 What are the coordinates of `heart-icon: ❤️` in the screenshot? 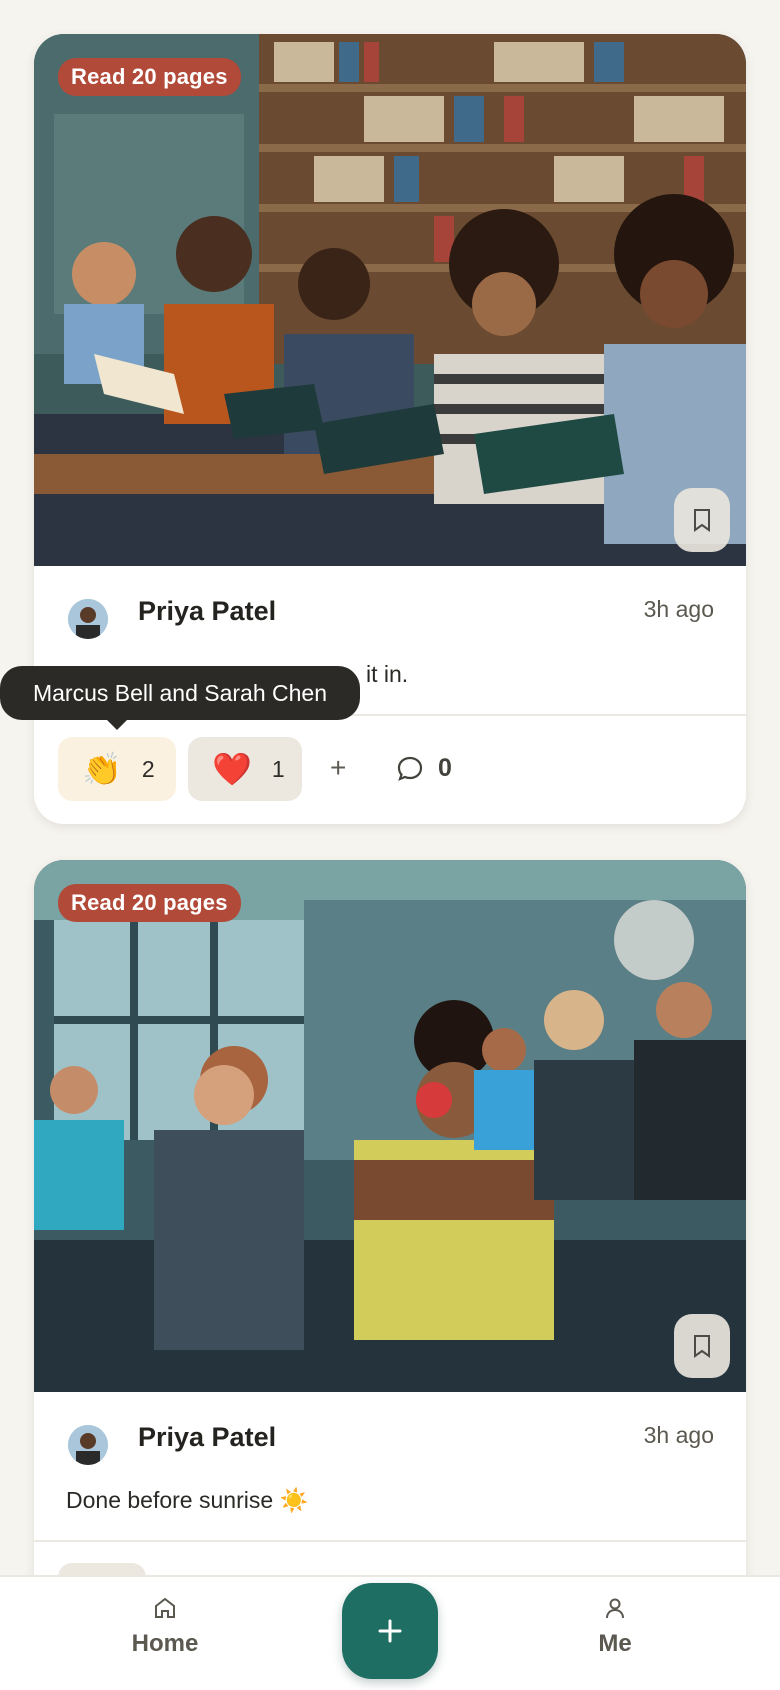 It's located at (232, 769).